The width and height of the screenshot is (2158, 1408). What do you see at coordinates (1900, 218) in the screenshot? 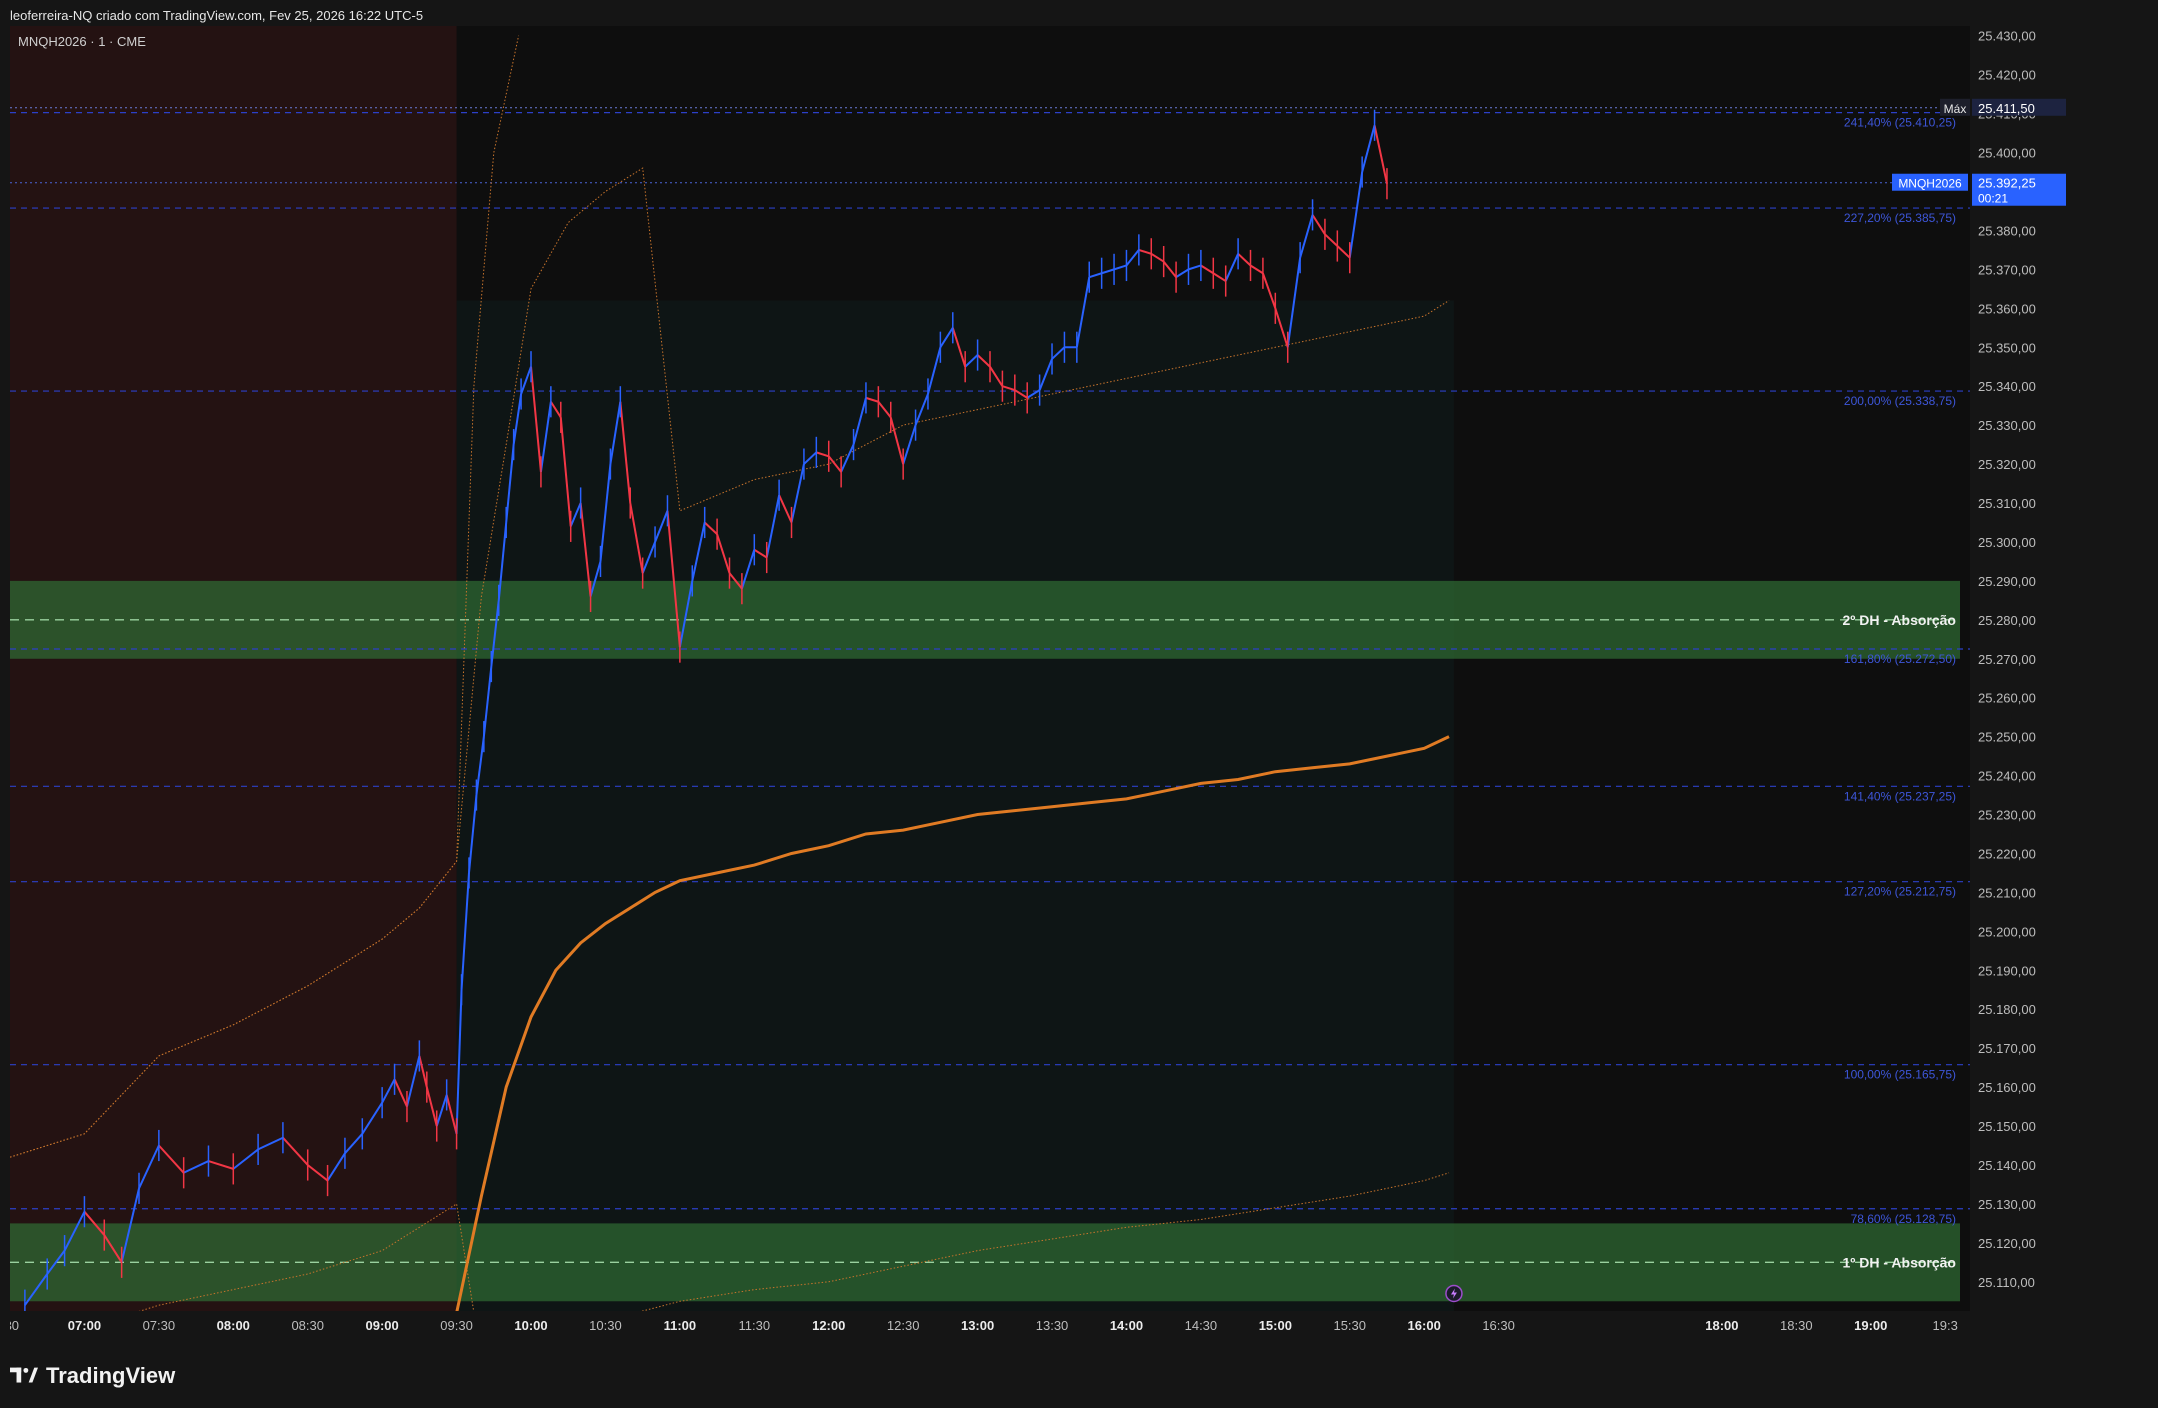
I see `fib-level-label: 227,20% (25.385,75)` at bounding box center [1900, 218].